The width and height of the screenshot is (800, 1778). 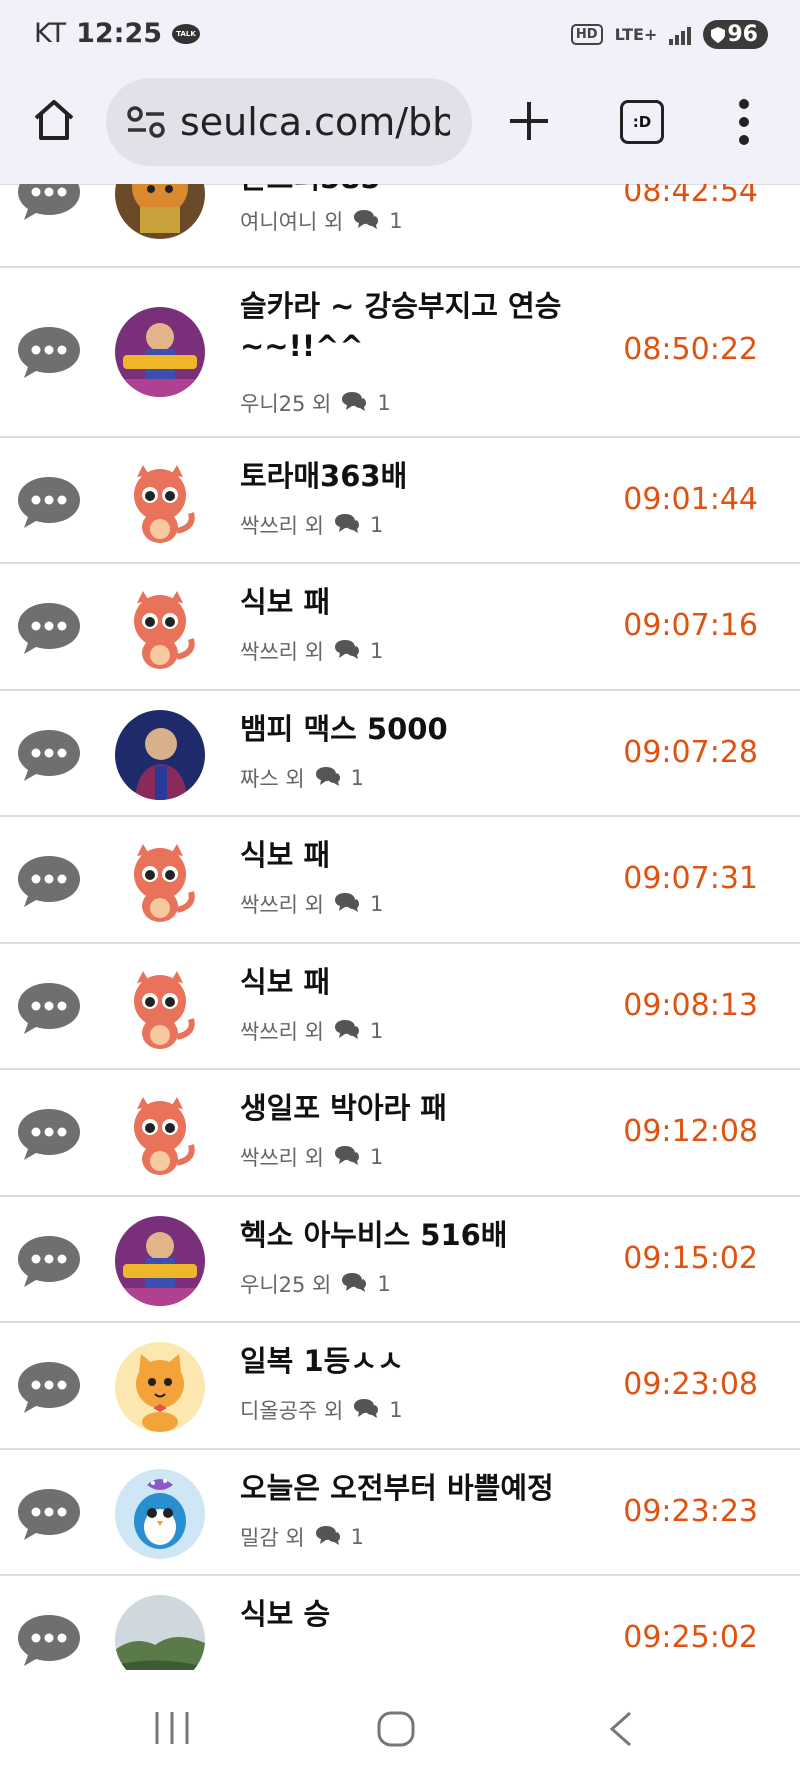 I want to click on post-meta: 우니25 외 1, so click(x=315, y=403).